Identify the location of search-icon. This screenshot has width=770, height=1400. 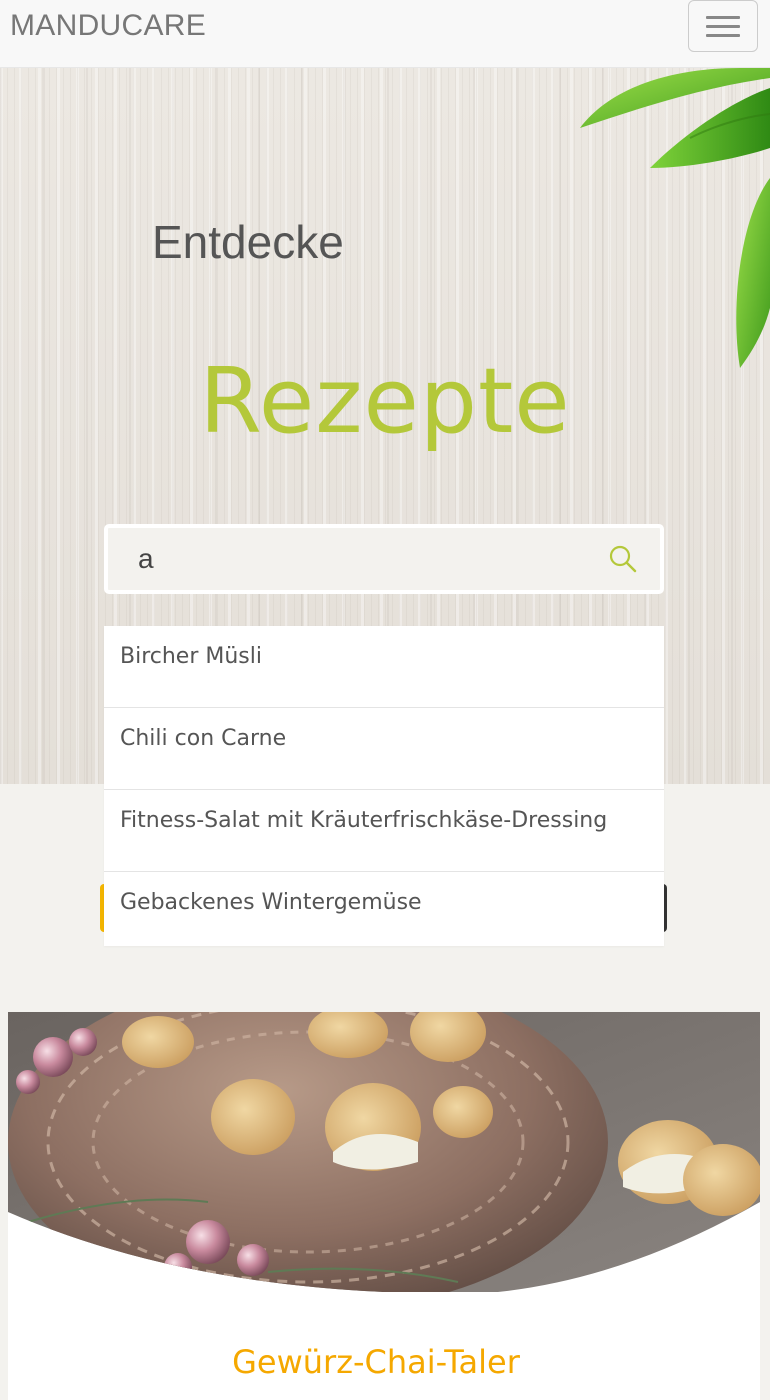
(623, 559).